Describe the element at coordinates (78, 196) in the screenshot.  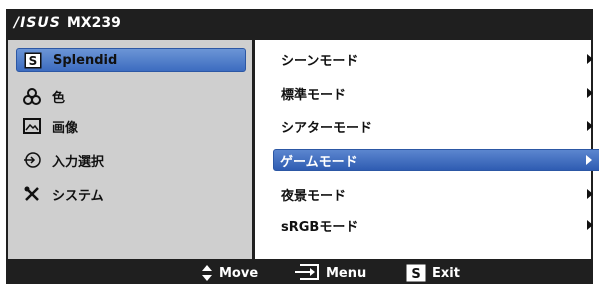
I see `menu-item-label: システム` at that location.